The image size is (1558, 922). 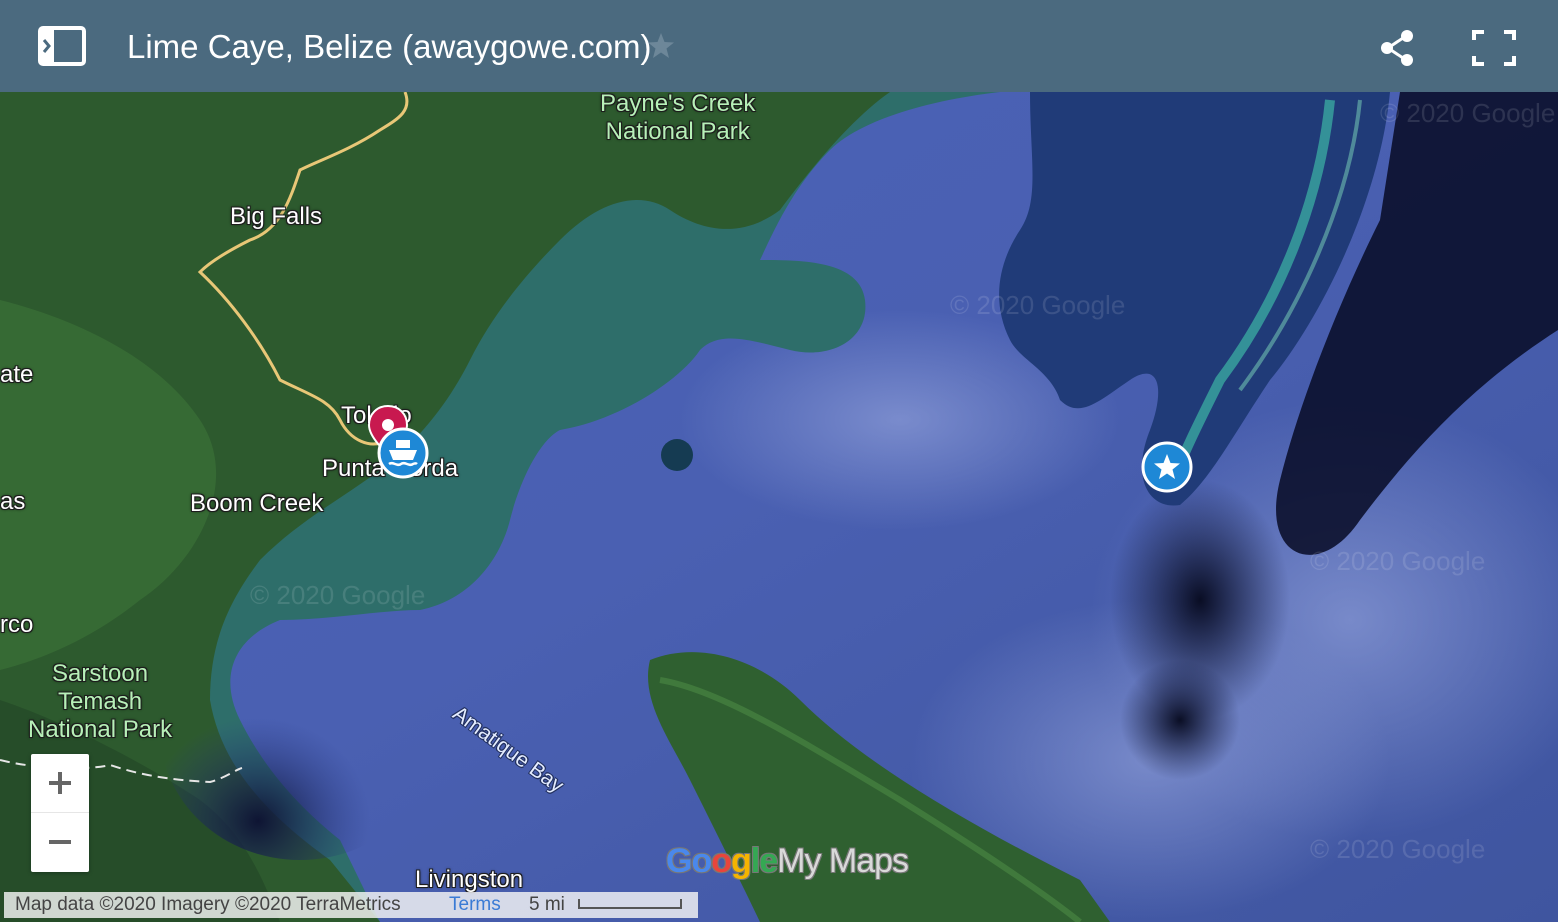 I want to click on logo-part: le, so click(x=764, y=861).